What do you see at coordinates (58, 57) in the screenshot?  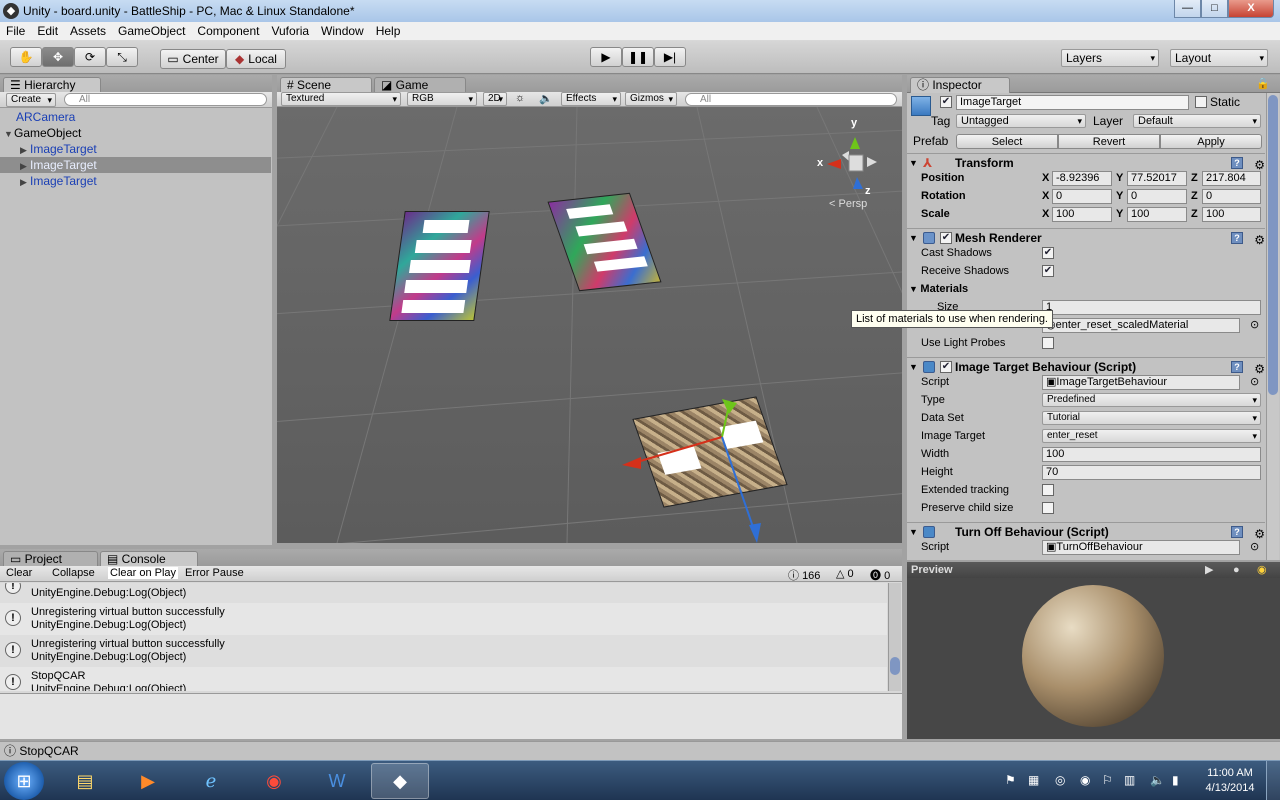 I see `move-tool-icon: ✥` at bounding box center [58, 57].